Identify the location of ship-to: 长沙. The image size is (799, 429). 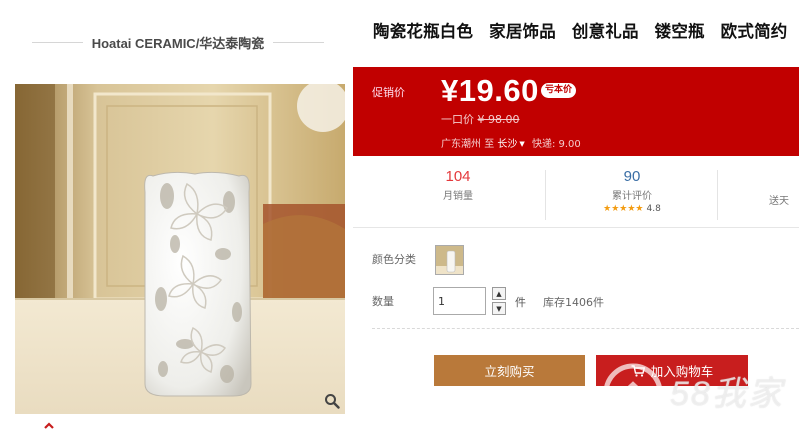
(507, 144).